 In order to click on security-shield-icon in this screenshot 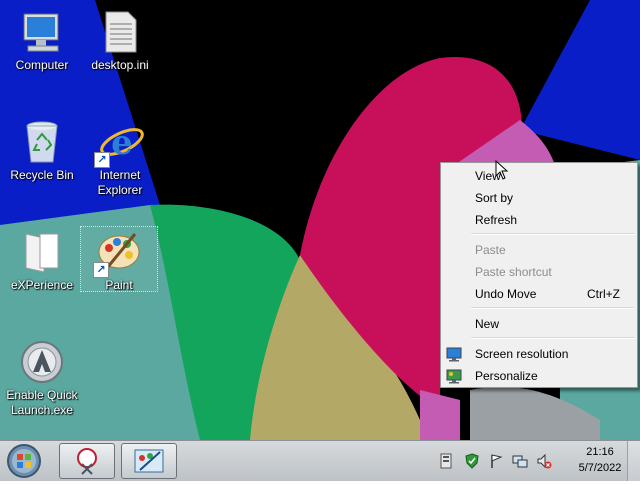, I will do `click(472, 461)`.